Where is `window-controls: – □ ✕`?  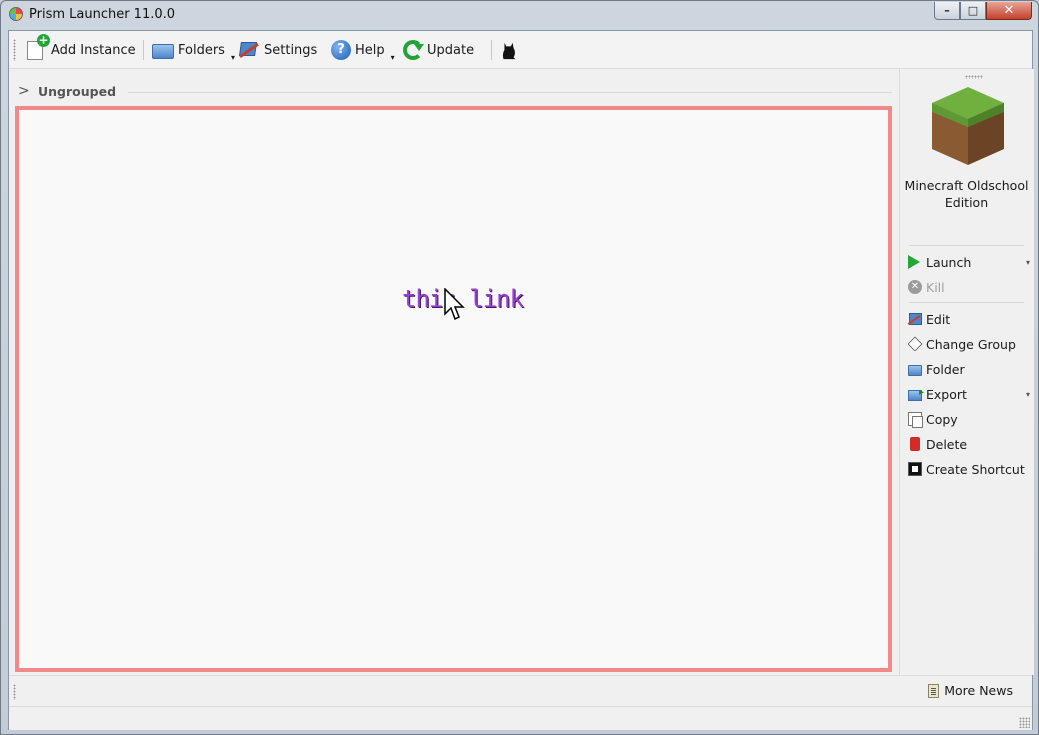 window-controls: – □ ✕ is located at coordinates (983, 11).